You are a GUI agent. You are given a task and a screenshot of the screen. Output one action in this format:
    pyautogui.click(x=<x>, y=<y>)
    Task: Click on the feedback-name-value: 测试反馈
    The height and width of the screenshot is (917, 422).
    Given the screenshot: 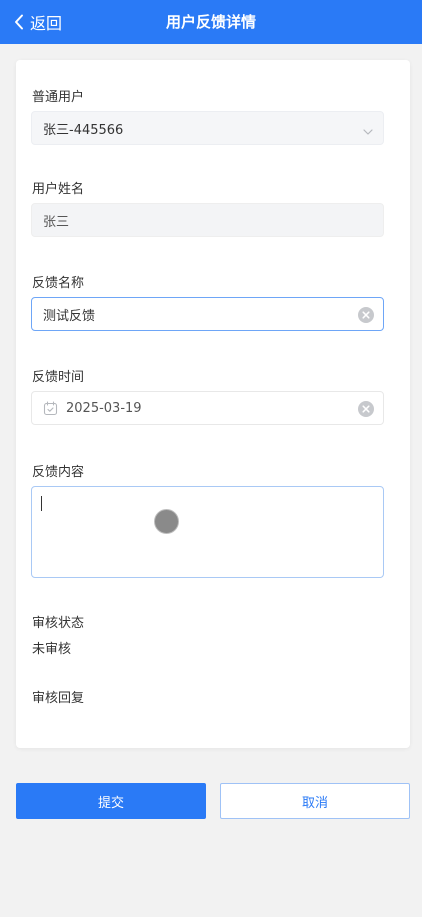 What is the action you would take?
    pyautogui.click(x=69, y=316)
    